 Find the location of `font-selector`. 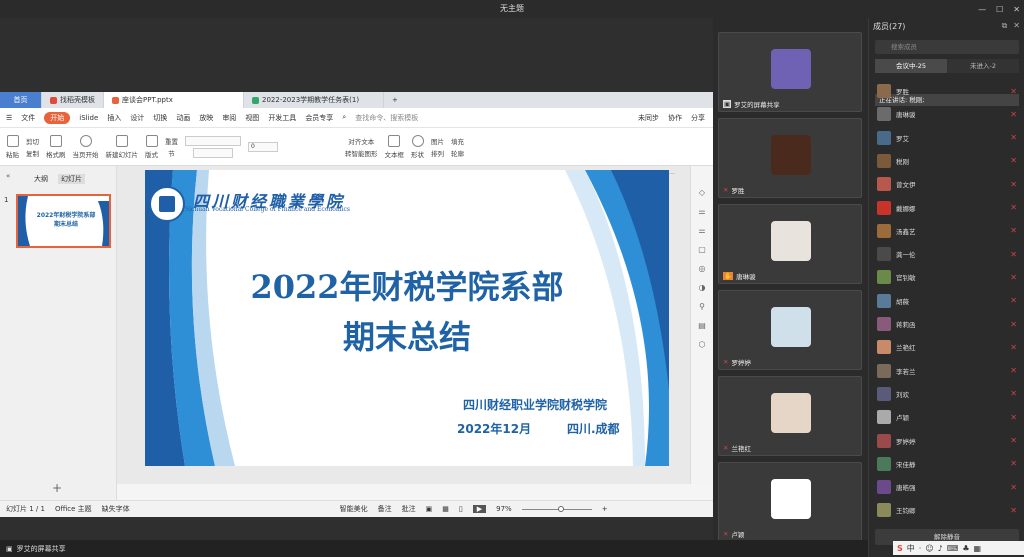

font-selector is located at coordinates (213, 146).